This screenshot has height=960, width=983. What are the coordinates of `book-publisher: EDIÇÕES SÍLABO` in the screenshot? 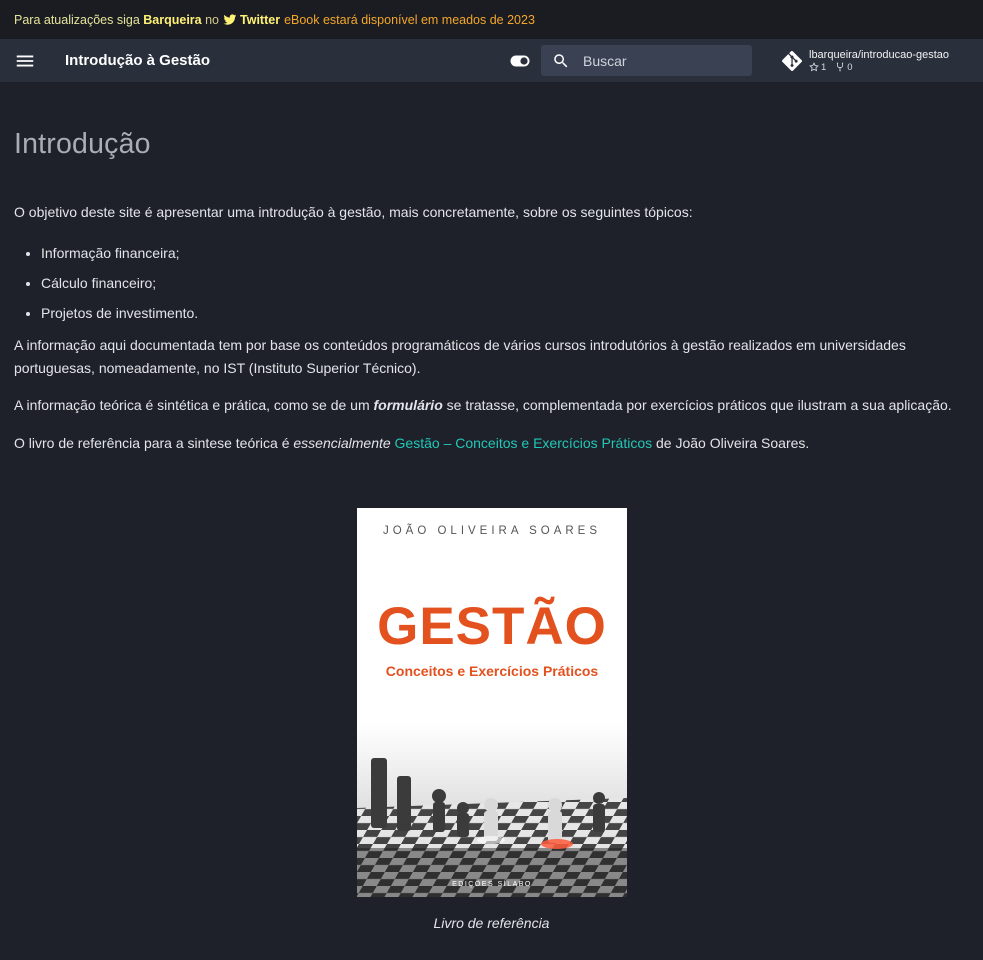 It's located at (492, 884).